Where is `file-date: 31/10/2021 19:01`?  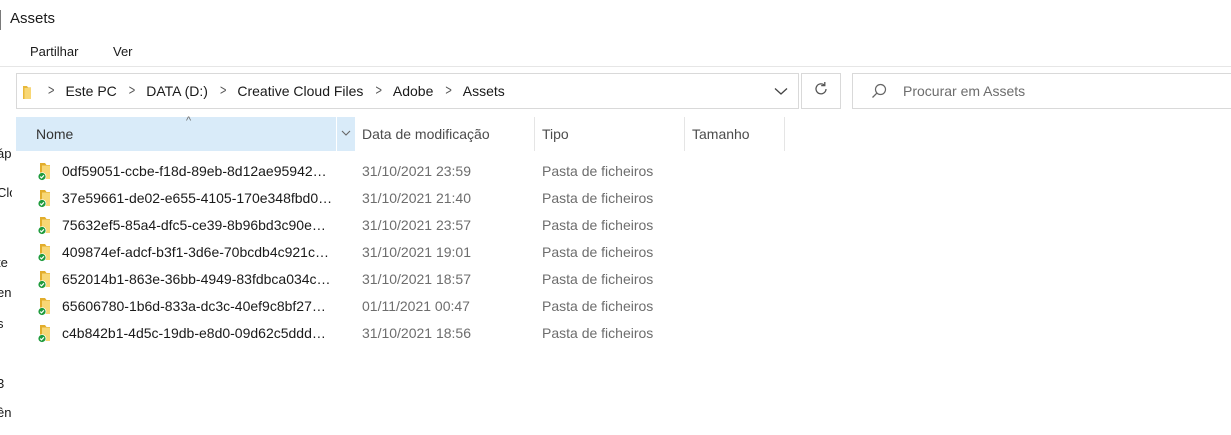
file-date: 31/10/2021 19:01 is located at coordinates (416, 252).